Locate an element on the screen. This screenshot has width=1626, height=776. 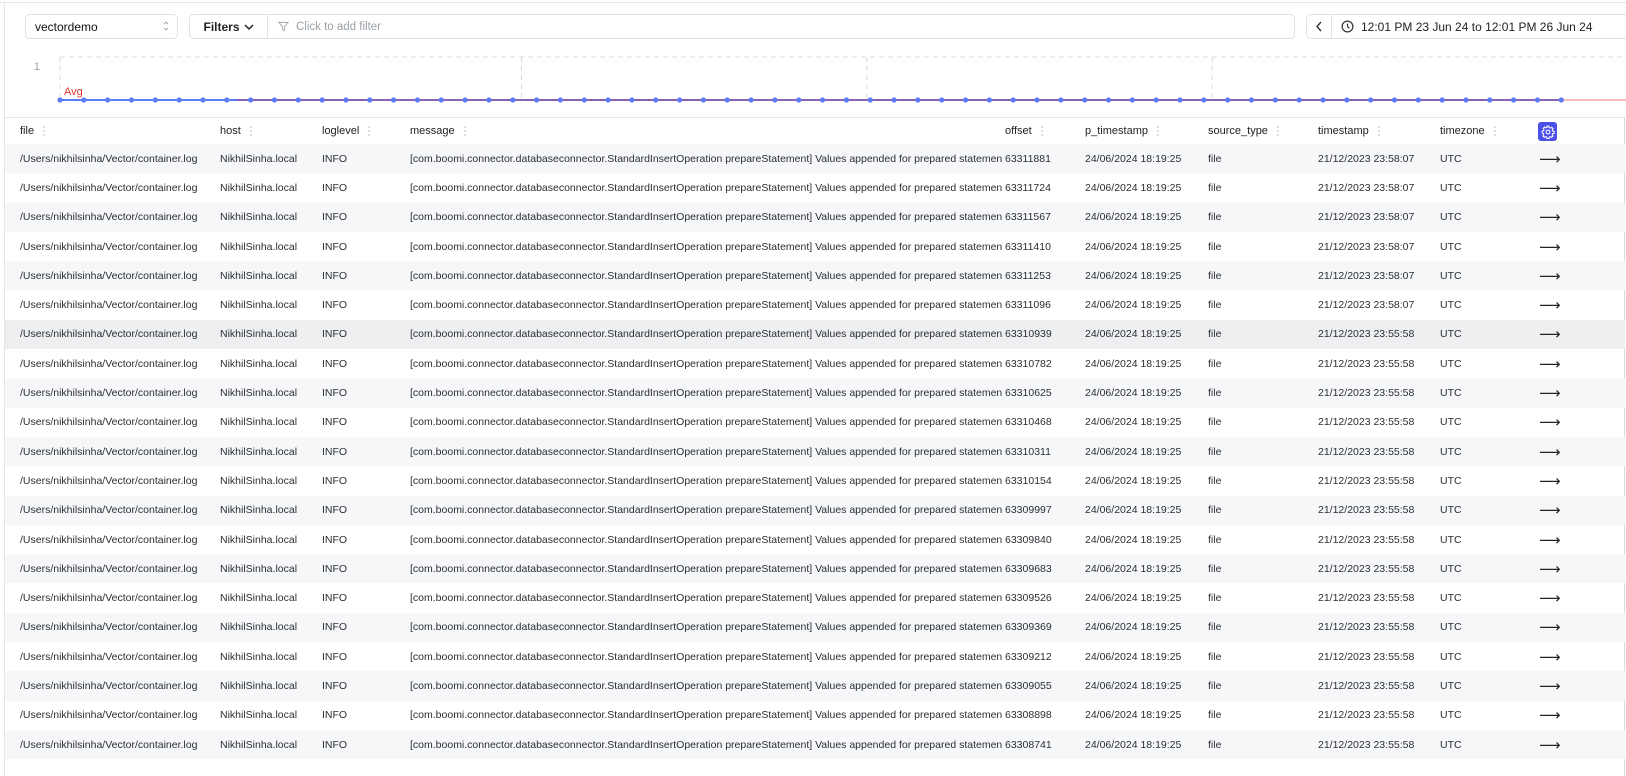
time-range-button: 12:01 PM 23 Jun 24 to 12:01 PM 26 Jun 24 is located at coordinates (1462, 27).